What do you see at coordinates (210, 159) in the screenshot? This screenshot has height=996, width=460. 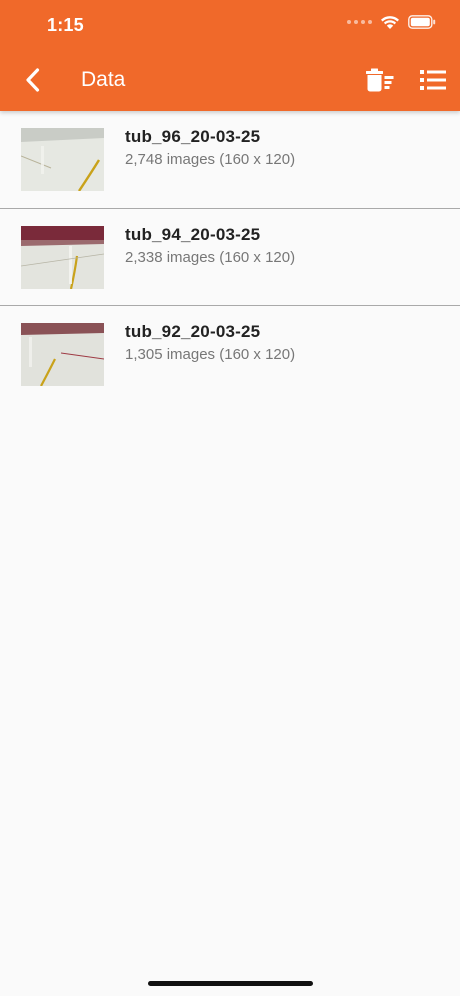 I see `tub-details: 2,748 images (160 x 120)` at bounding box center [210, 159].